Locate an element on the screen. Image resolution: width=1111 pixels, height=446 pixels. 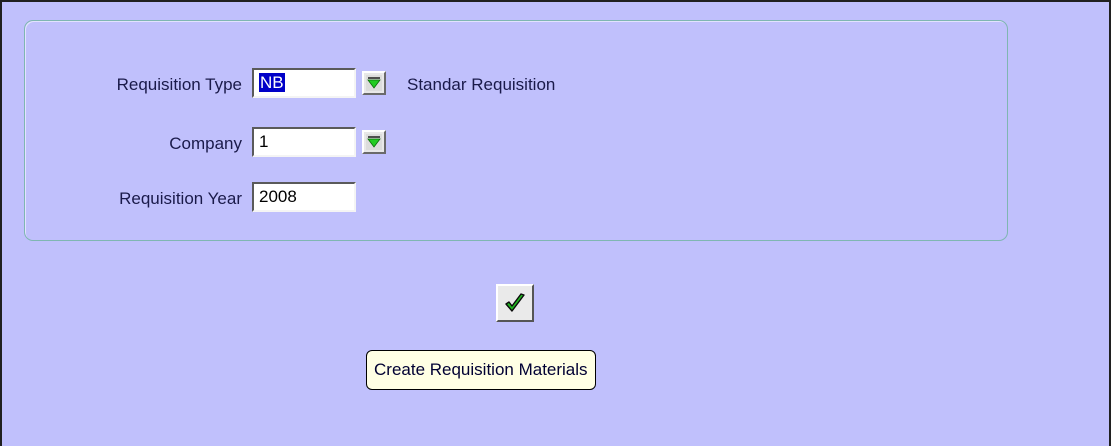
checkmark-icon is located at coordinates (515, 302).